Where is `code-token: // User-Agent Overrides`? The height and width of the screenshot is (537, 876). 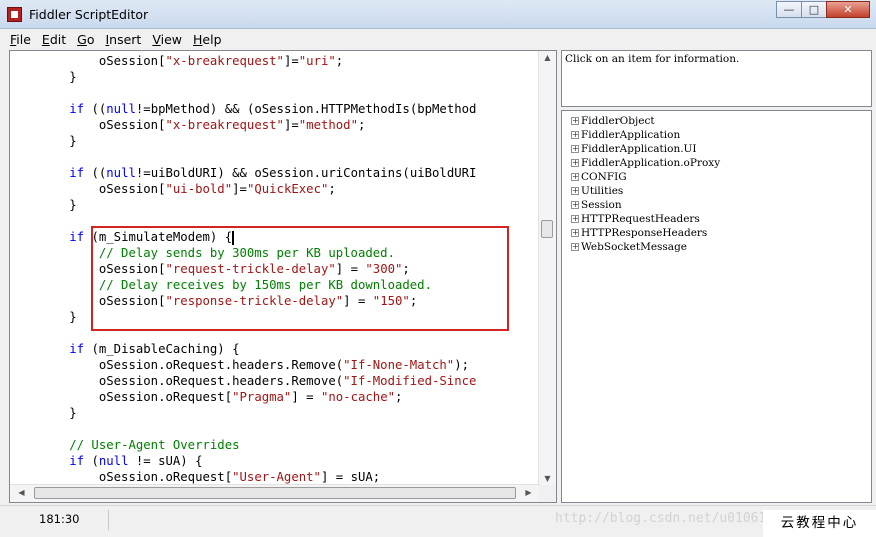
code-token: // User-Agent Overrides is located at coordinates (125, 445).